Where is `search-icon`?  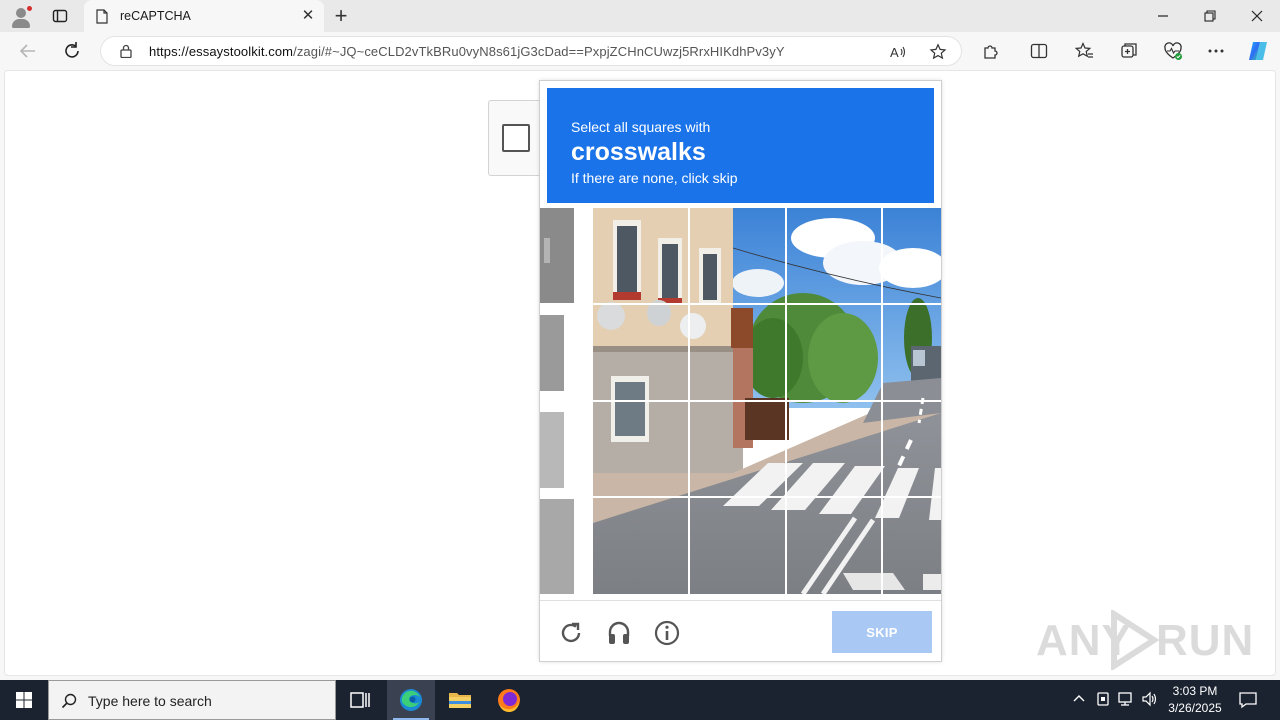
search-icon is located at coordinates (69, 701).